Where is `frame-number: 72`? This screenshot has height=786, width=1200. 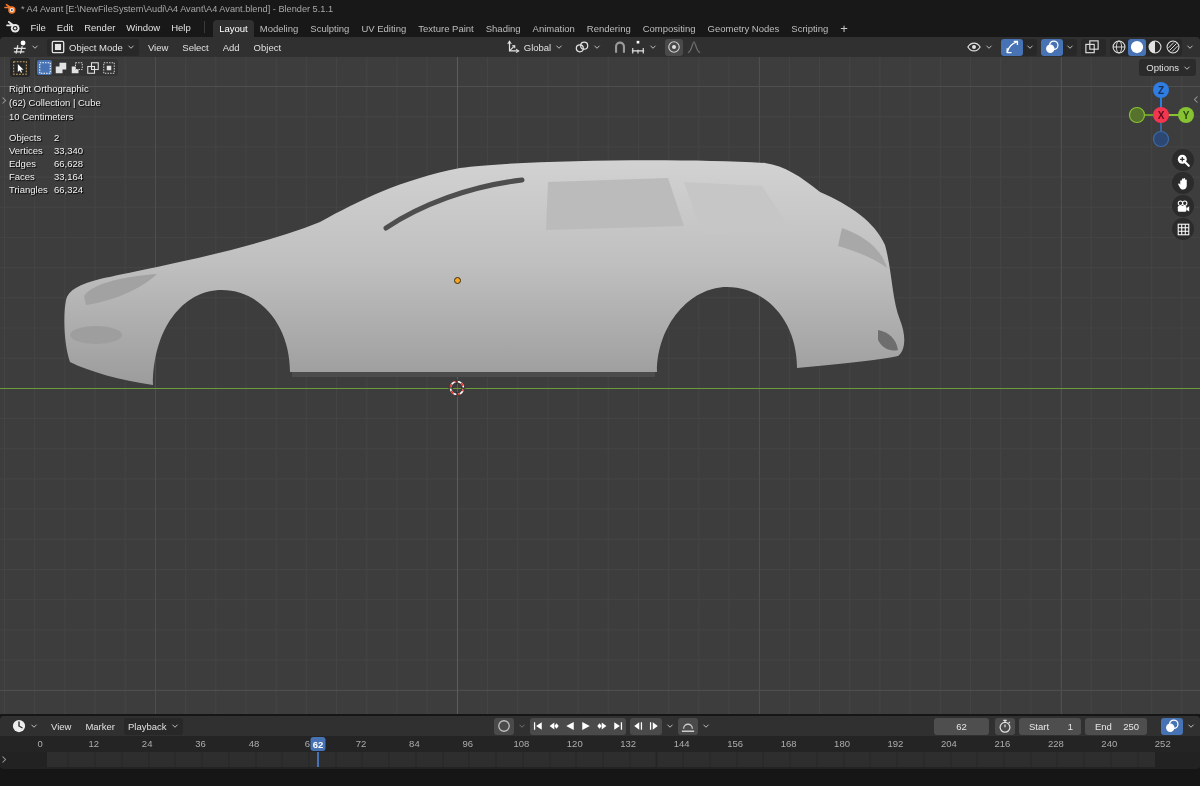 frame-number: 72 is located at coordinates (361, 744).